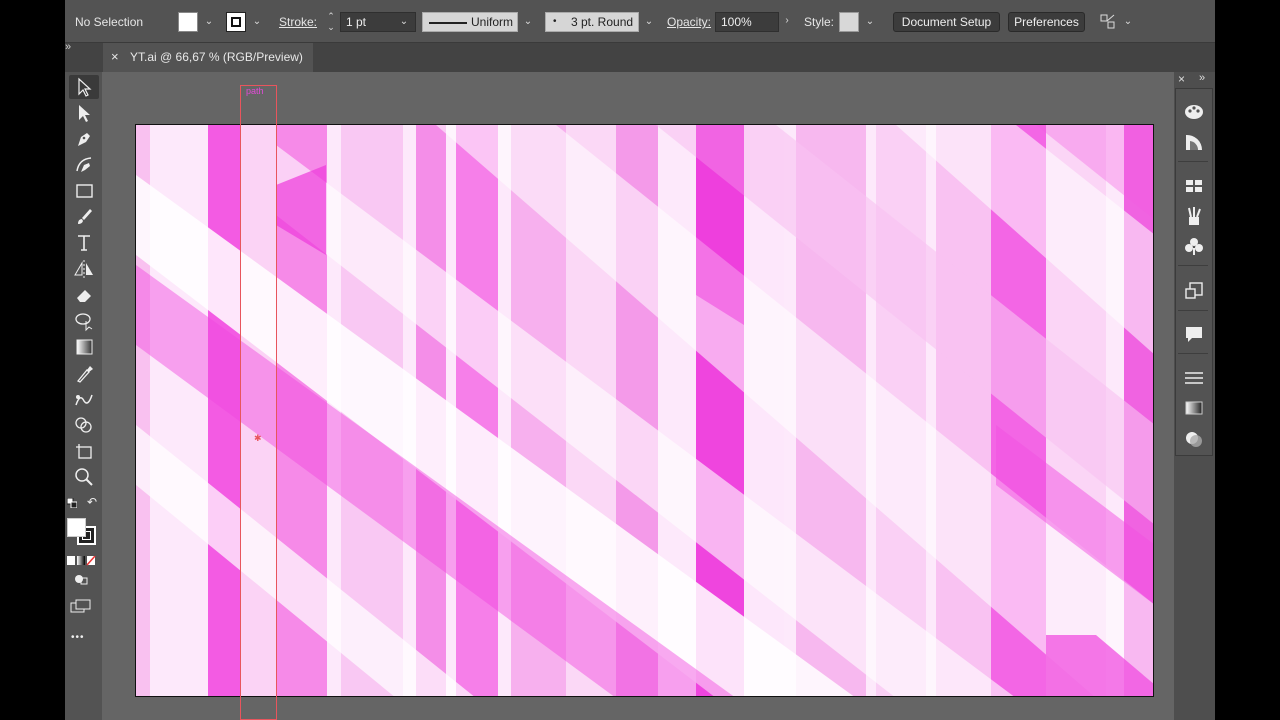  I want to click on fill-indicator, so click(76, 527).